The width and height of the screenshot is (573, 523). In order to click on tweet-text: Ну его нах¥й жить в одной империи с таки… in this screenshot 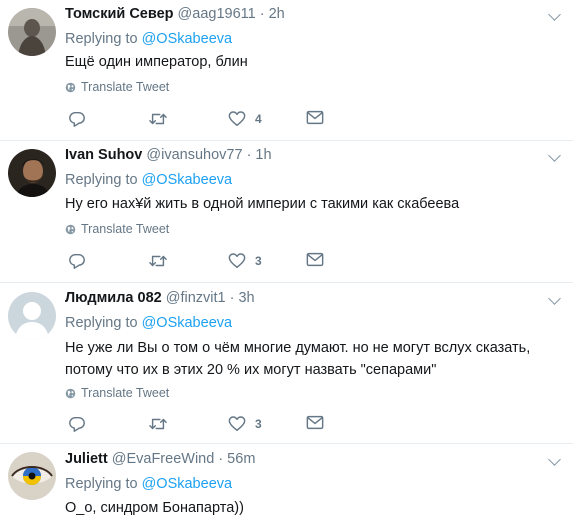, I will do `click(262, 204)`.